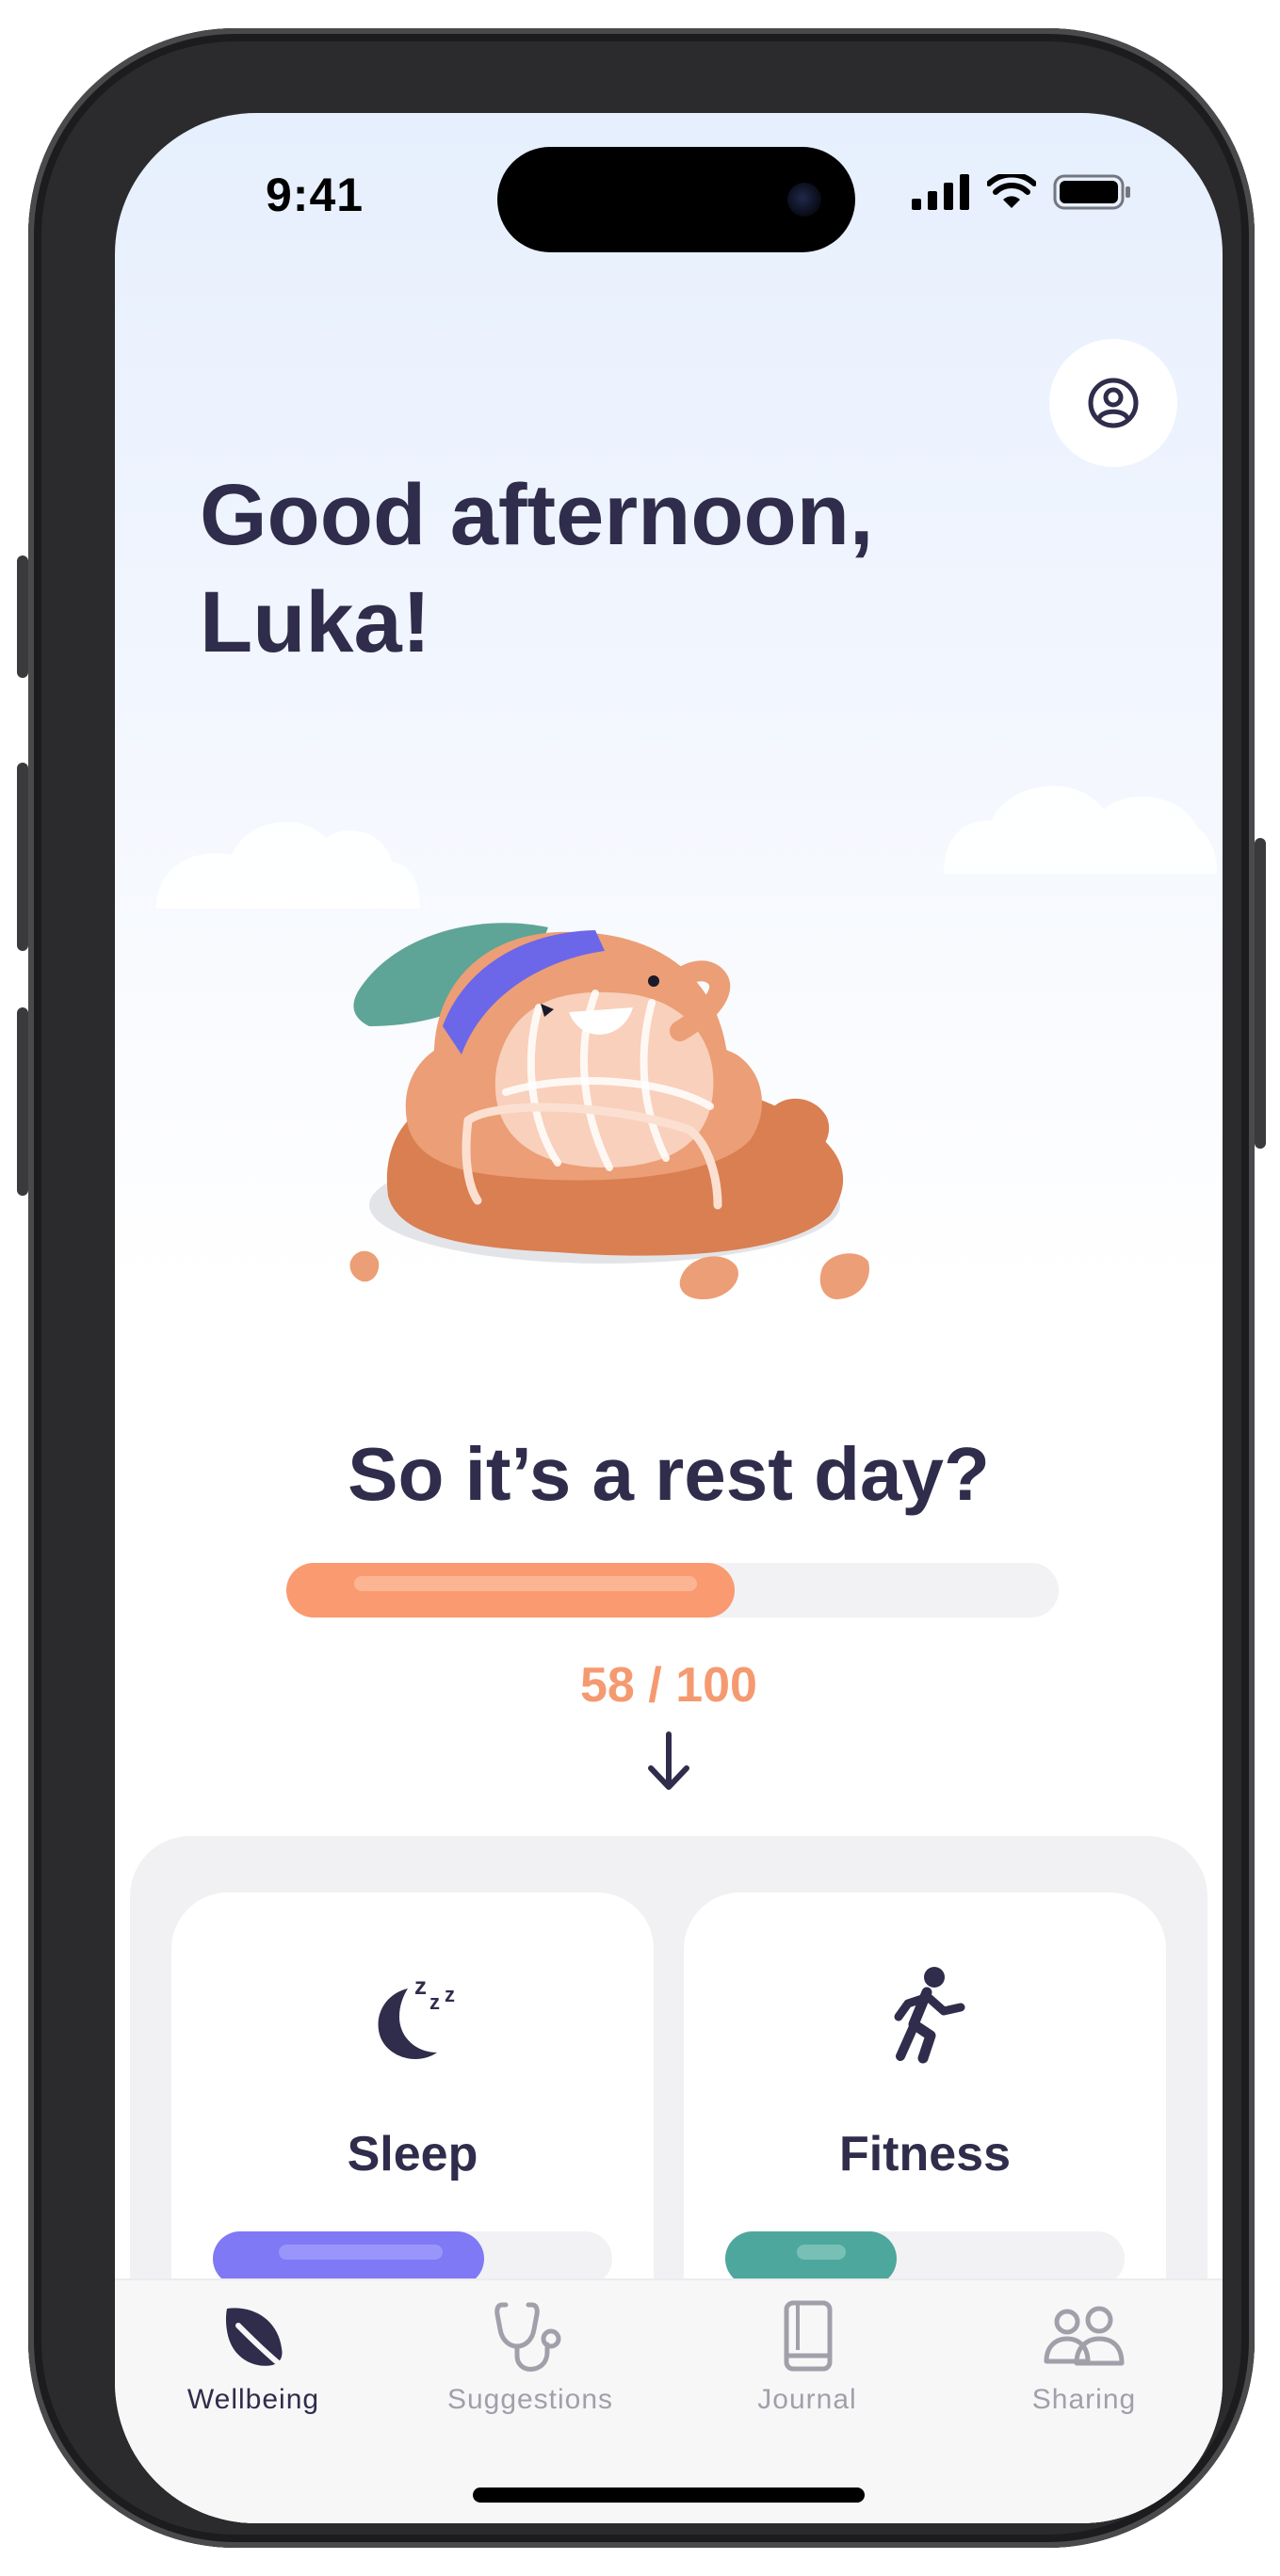 This screenshot has width=1280, height=2576. Describe the element at coordinates (822, 2252) in the screenshot. I see `fitness-fill-highlight` at that location.